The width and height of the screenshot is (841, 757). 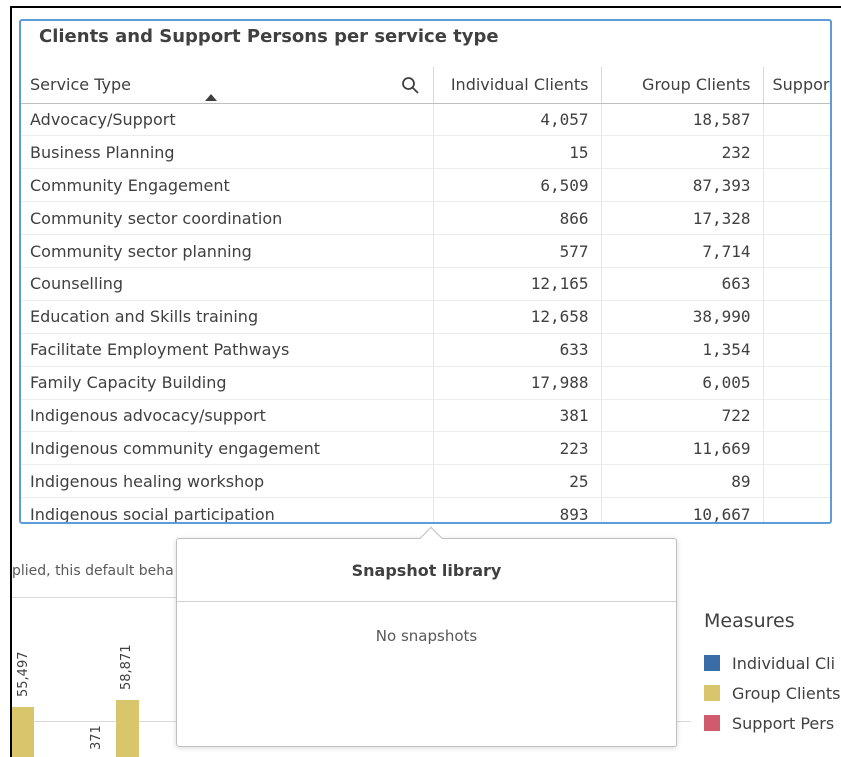 I want to click on table-row: Indigenous healing workshop 25 89, so click(x=425, y=481).